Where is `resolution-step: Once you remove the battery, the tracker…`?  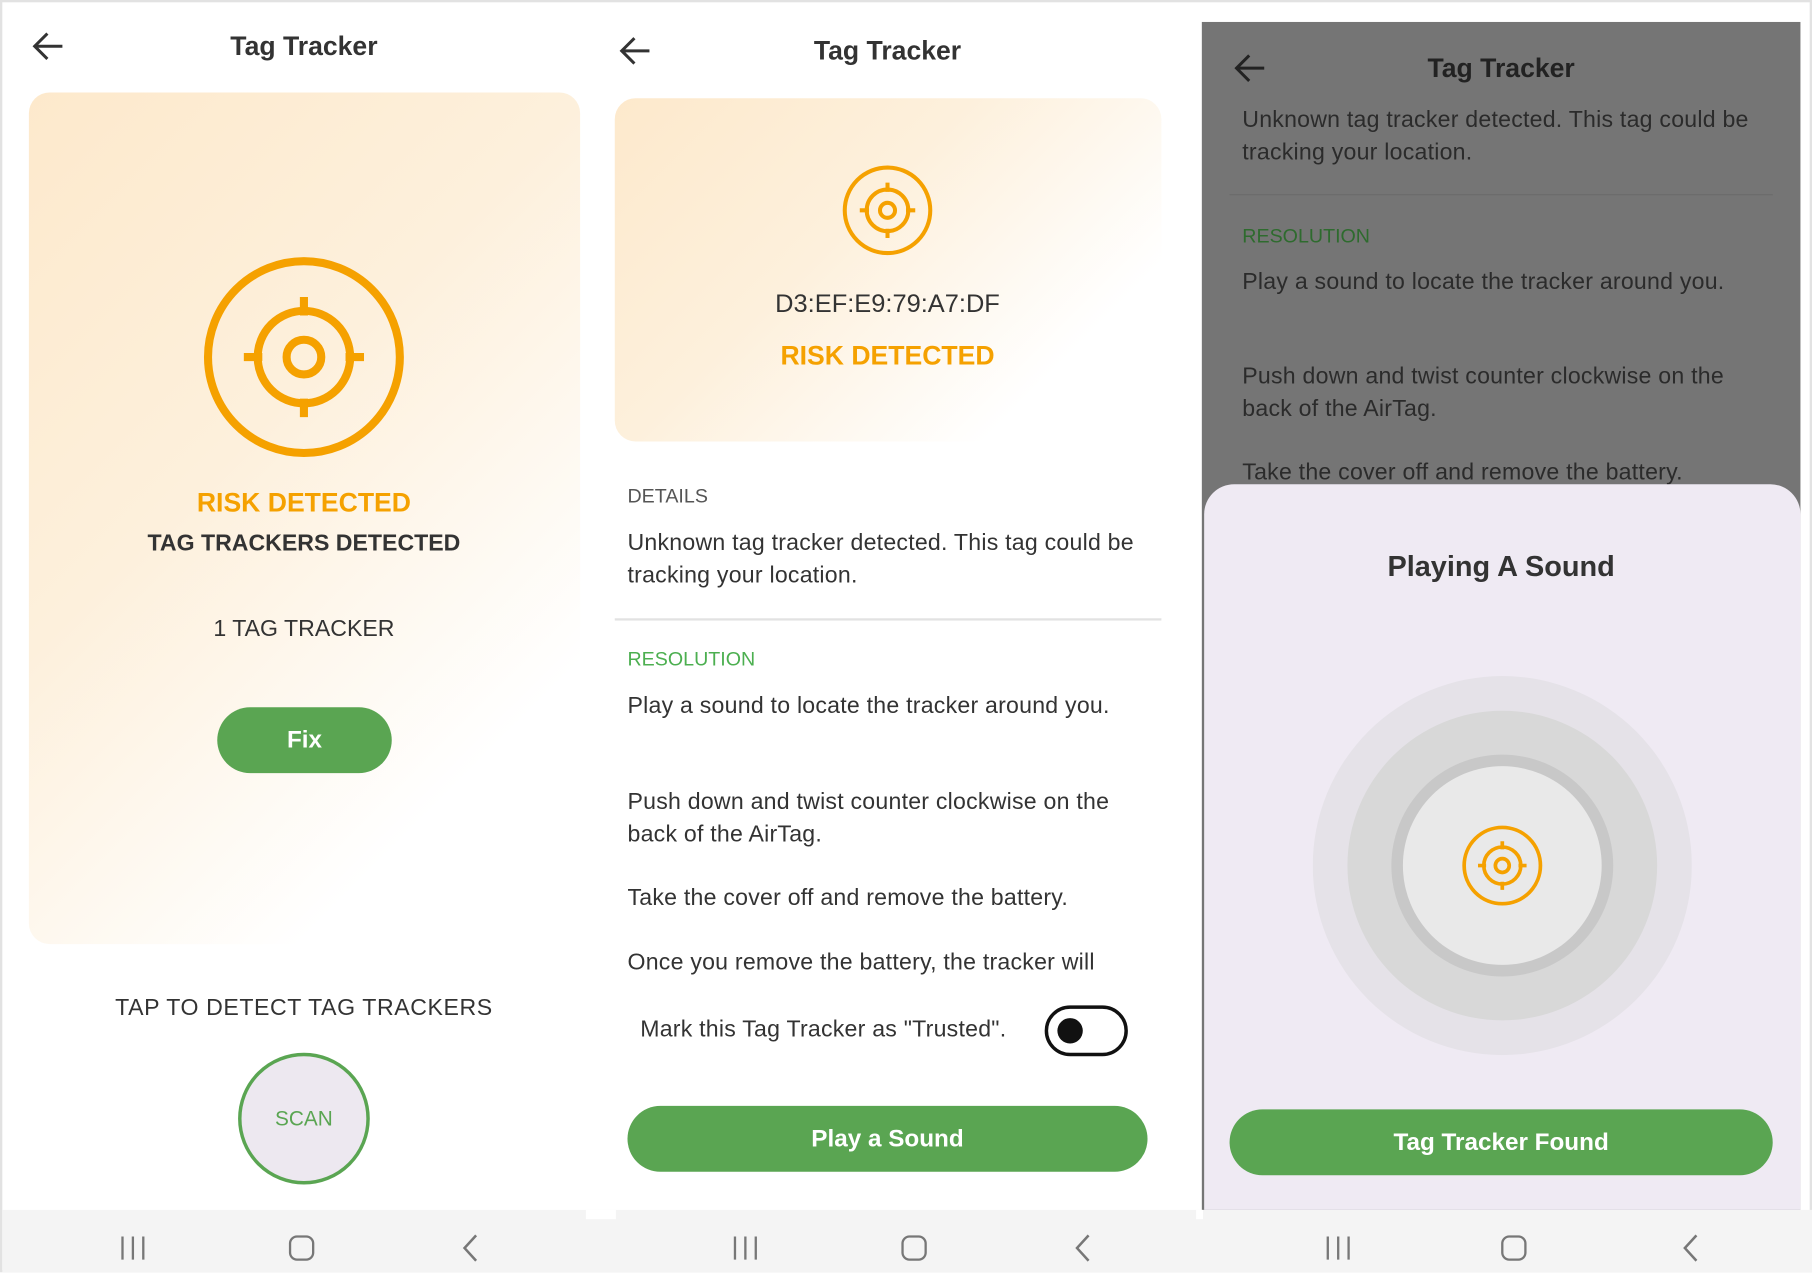 resolution-step: Once you remove the battery, the tracker… is located at coordinates (861, 962).